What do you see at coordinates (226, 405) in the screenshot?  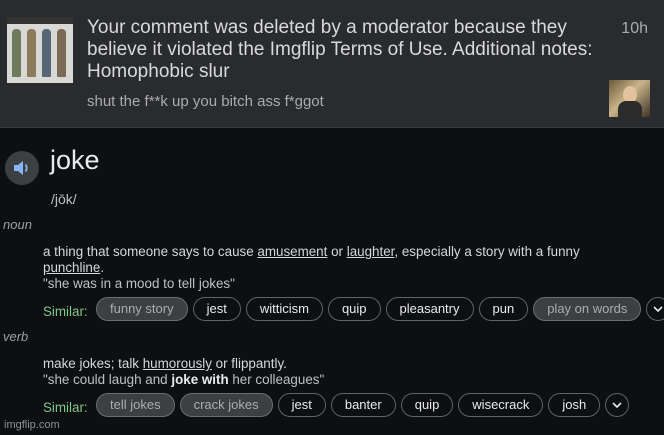 I see `similar-chip: crack jokes` at bounding box center [226, 405].